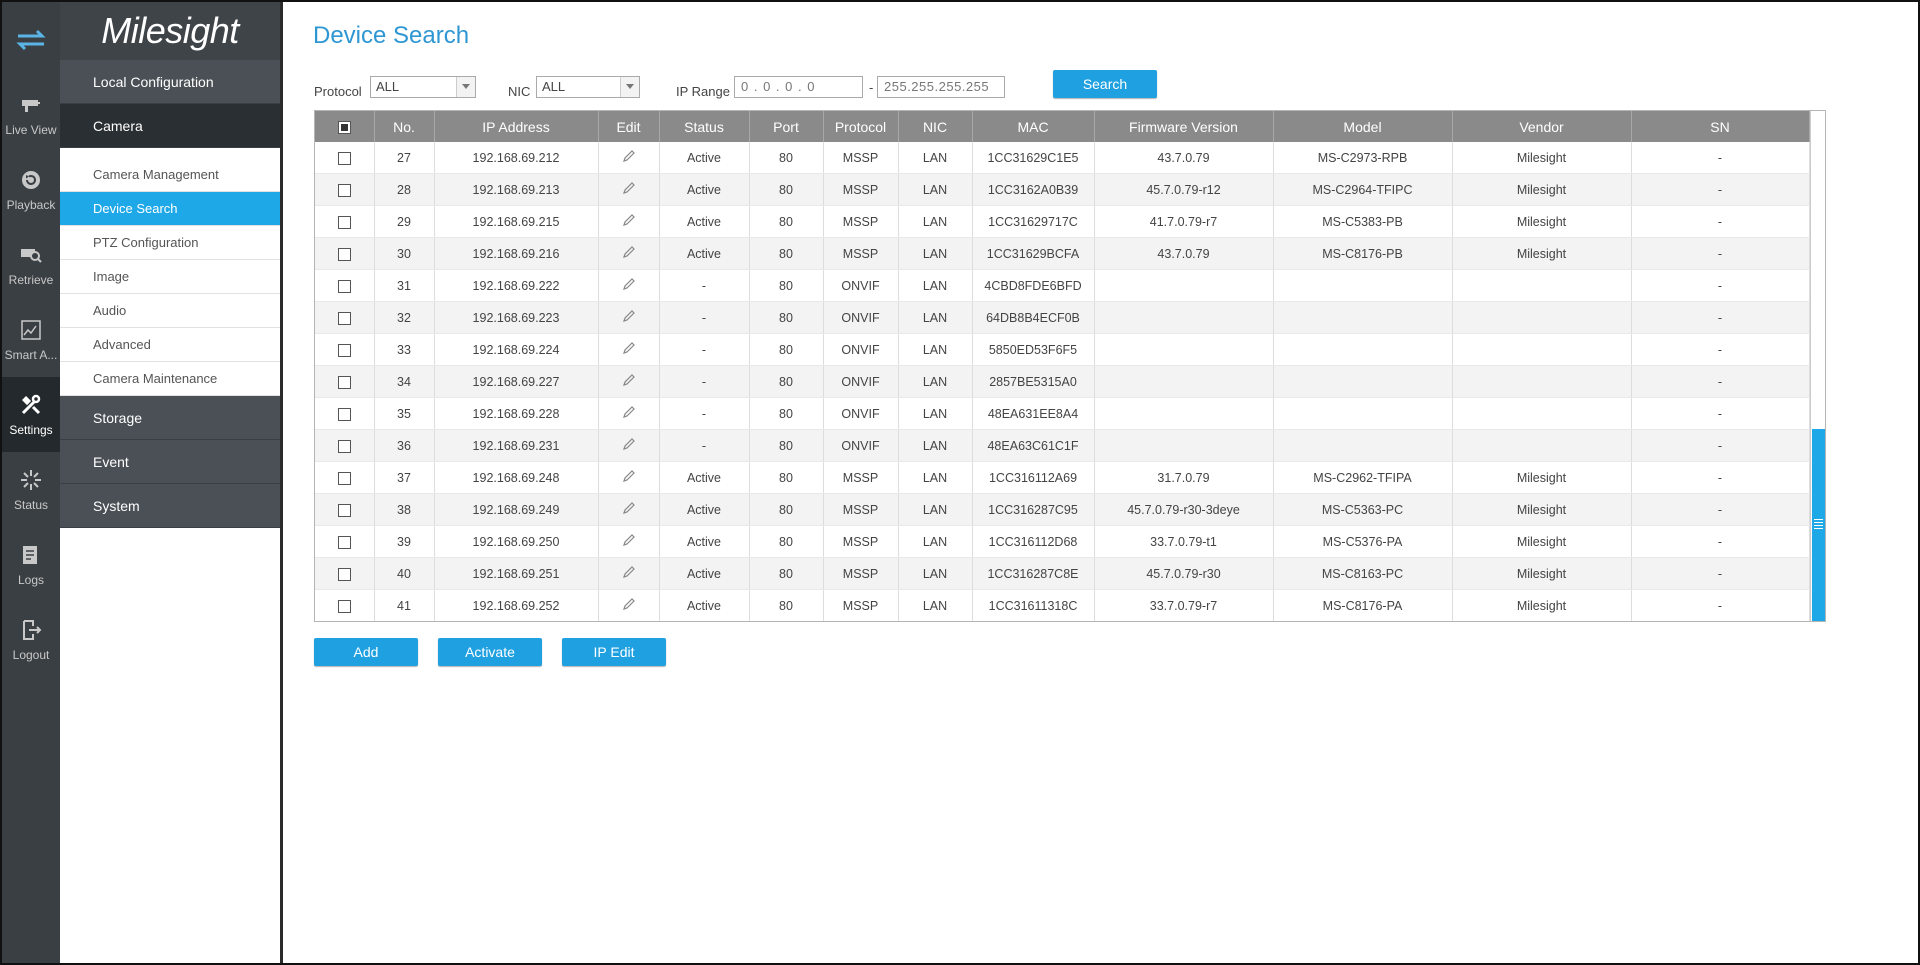 The height and width of the screenshot is (965, 1920). What do you see at coordinates (170, 506) in the screenshot?
I see `menu-system: System` at bounding box center [170, 506].